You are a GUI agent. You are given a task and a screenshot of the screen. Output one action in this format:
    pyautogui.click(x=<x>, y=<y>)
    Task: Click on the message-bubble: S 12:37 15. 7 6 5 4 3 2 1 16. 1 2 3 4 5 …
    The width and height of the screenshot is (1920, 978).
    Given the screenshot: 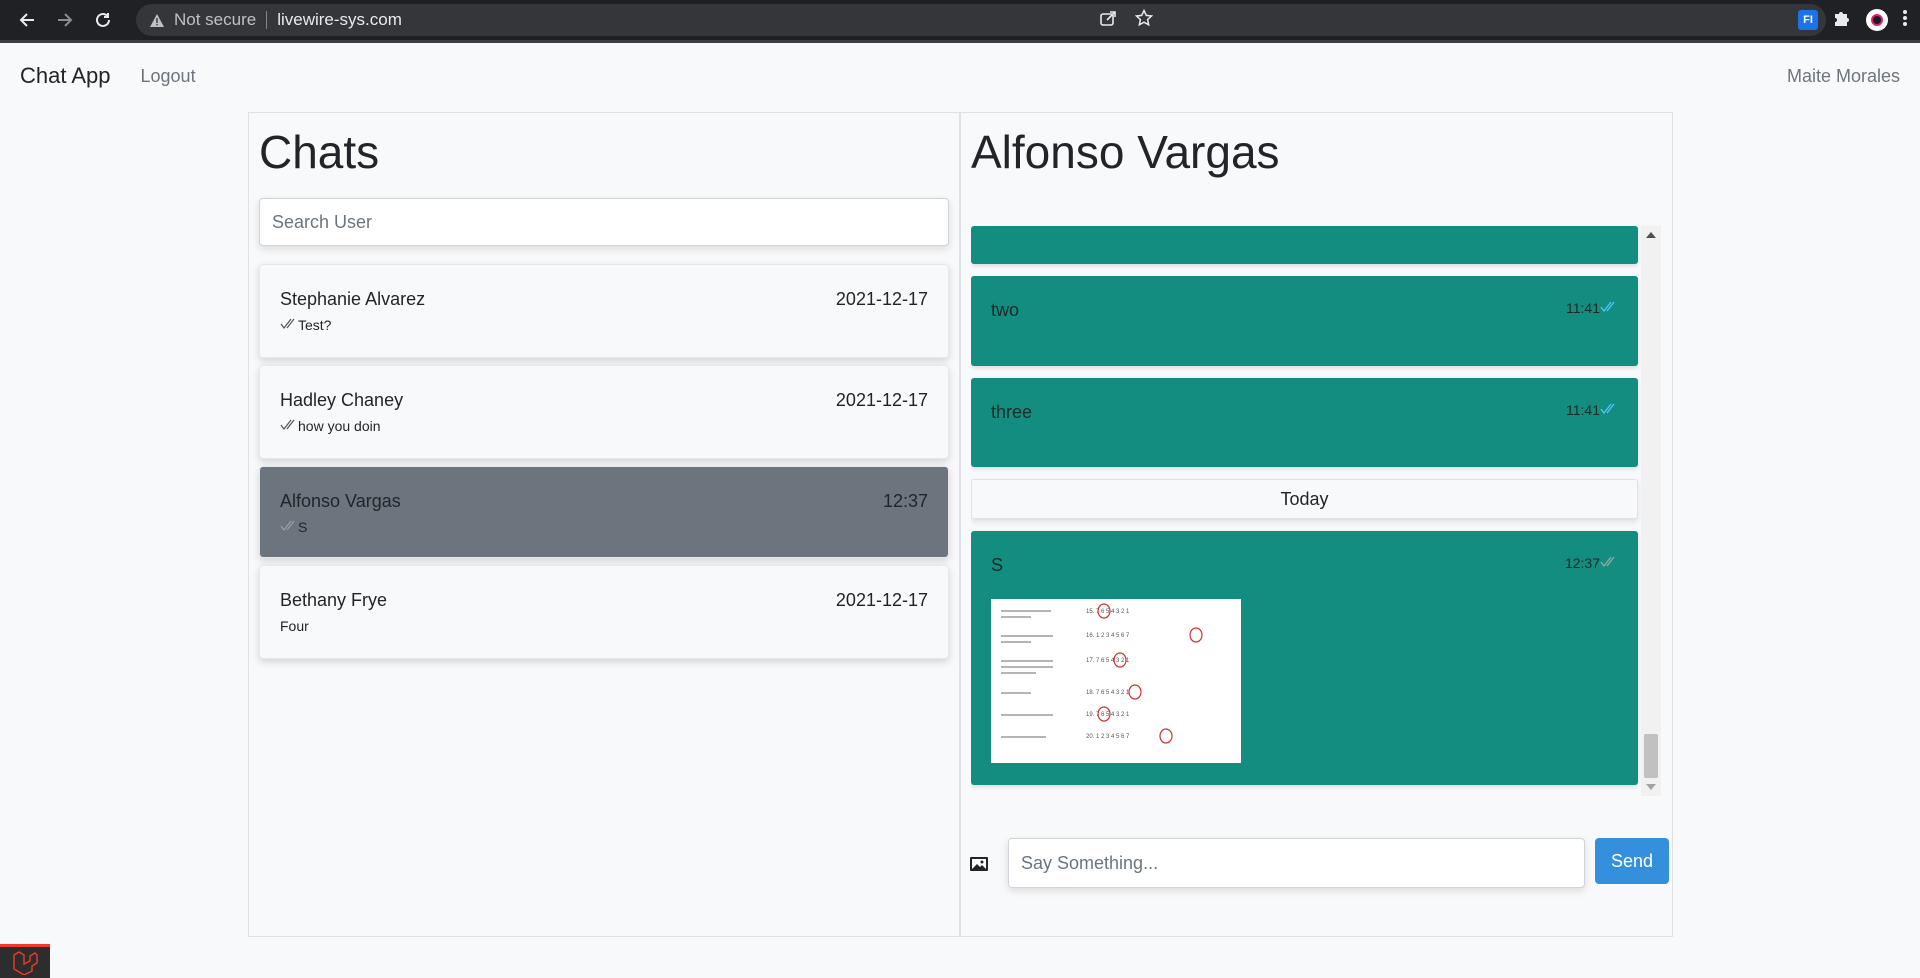 What is the action you would take?
    pyautogui.click(x=1304, y=658)
    